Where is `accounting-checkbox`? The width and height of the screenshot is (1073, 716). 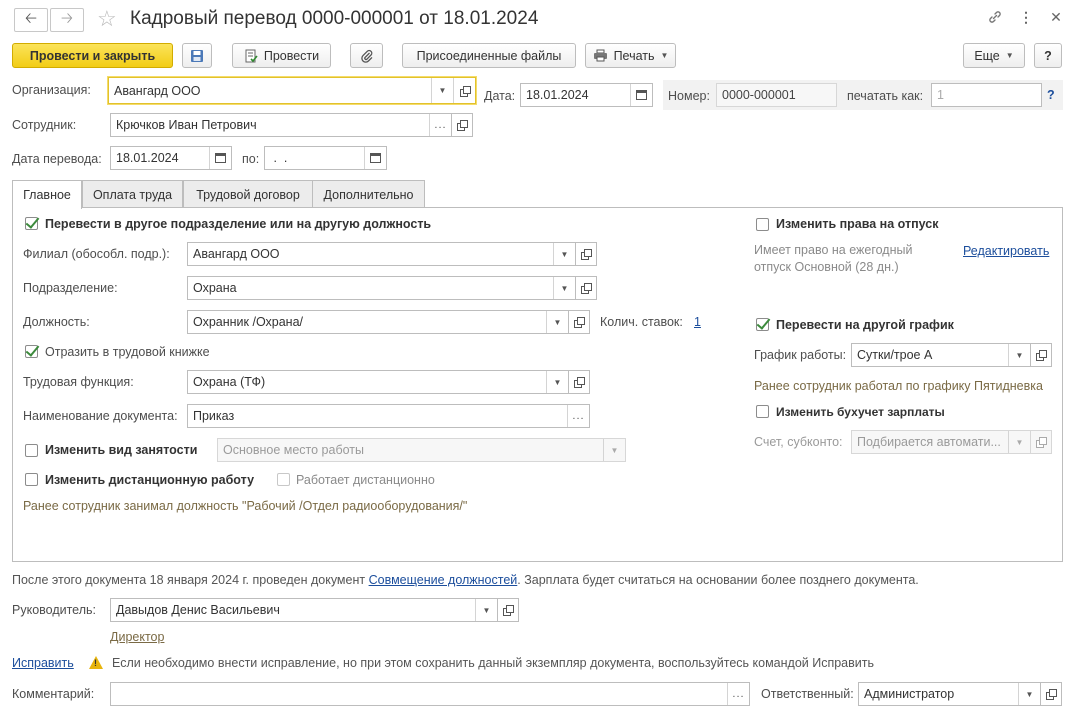 accounting-checkbox is located at coordinates (762, 411).